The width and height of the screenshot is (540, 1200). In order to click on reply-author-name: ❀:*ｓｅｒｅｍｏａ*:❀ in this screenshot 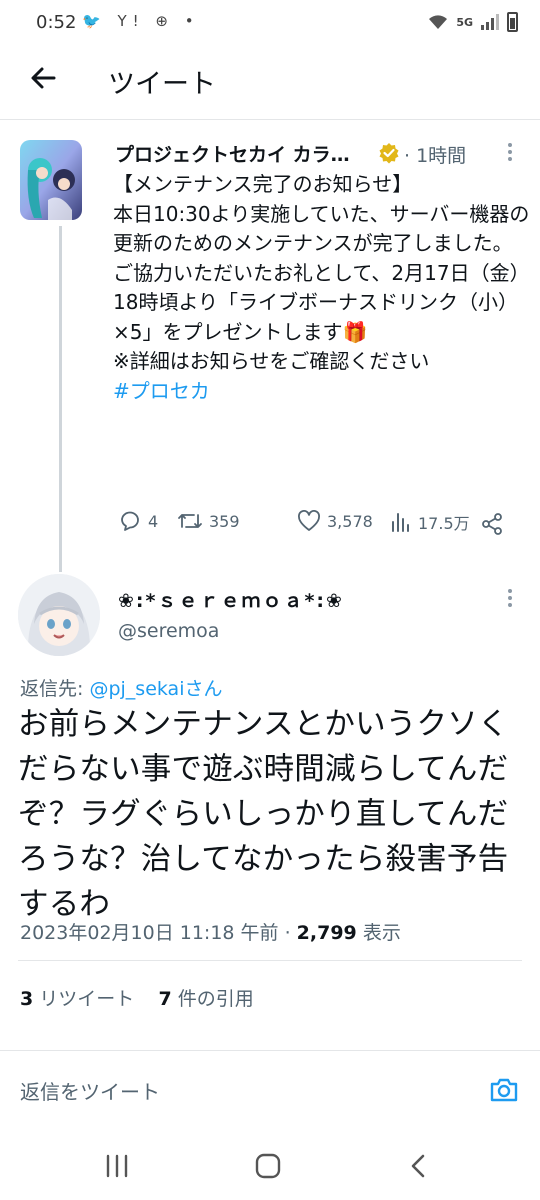, I will do `click(231, 599)`.